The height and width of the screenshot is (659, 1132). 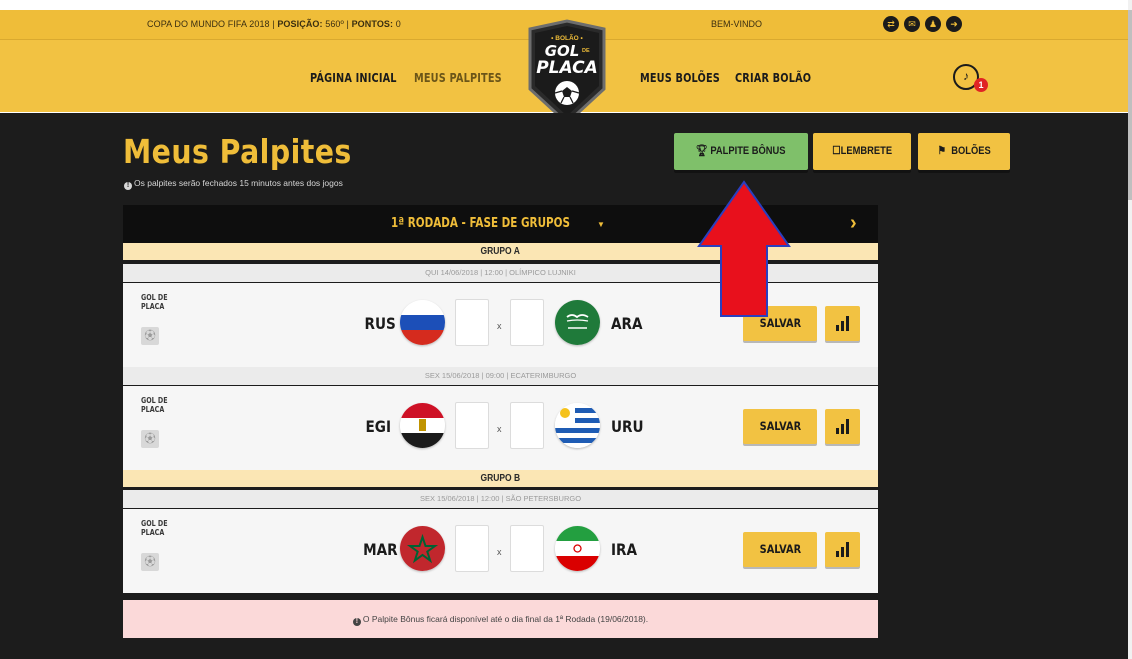 What do you see at coordinates (300, 24) in the screenshot?
I see `position-label: POSIÇÃO:` at bounding box center [300, 24].